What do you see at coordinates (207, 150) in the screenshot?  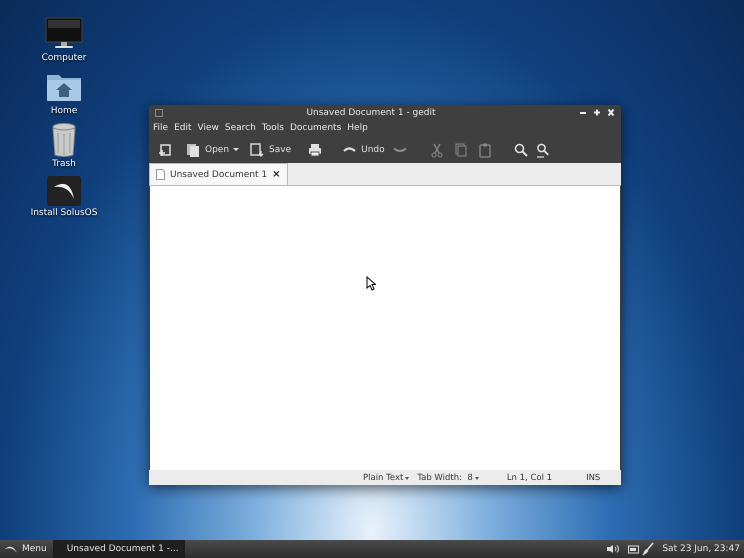 I see `toolbar-button: Open` at bounding box center [207, 150].